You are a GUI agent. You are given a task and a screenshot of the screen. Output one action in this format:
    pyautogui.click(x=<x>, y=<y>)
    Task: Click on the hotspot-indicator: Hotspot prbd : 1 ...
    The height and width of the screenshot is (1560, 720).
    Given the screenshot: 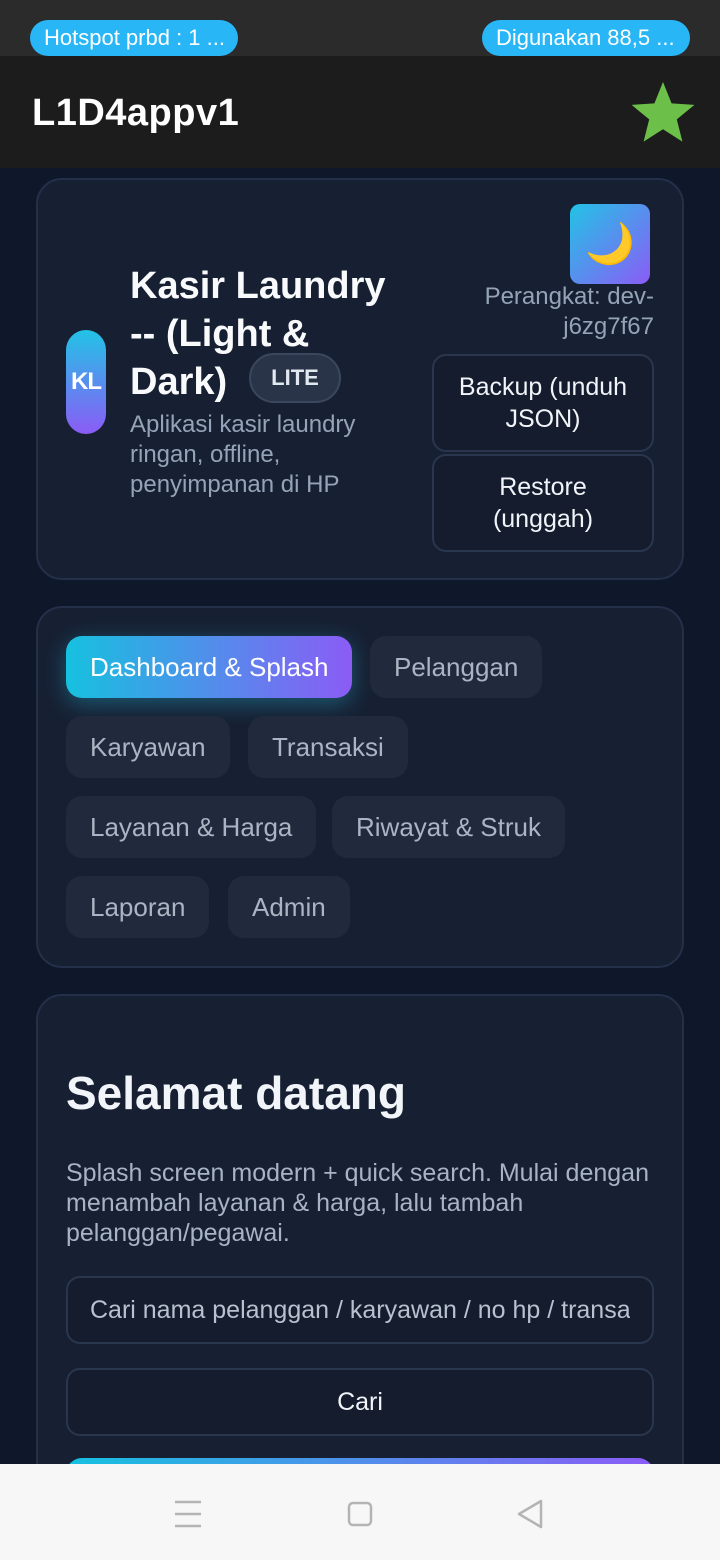 What is the action you would take?
    pyautogui.click(x=134, y=38)
    